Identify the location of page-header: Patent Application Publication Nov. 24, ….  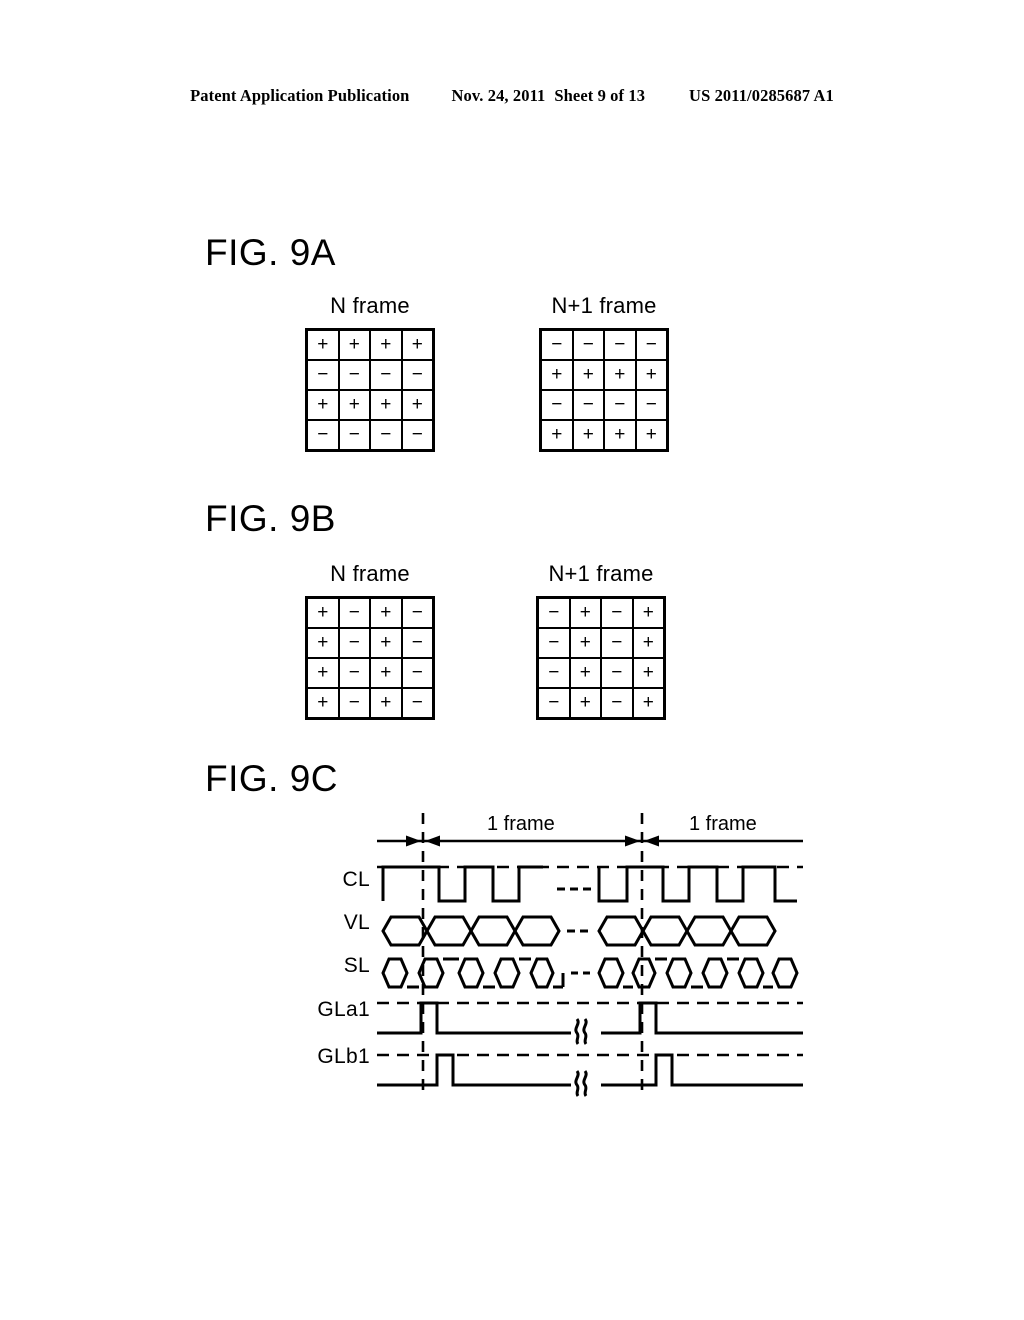
(512, 96).